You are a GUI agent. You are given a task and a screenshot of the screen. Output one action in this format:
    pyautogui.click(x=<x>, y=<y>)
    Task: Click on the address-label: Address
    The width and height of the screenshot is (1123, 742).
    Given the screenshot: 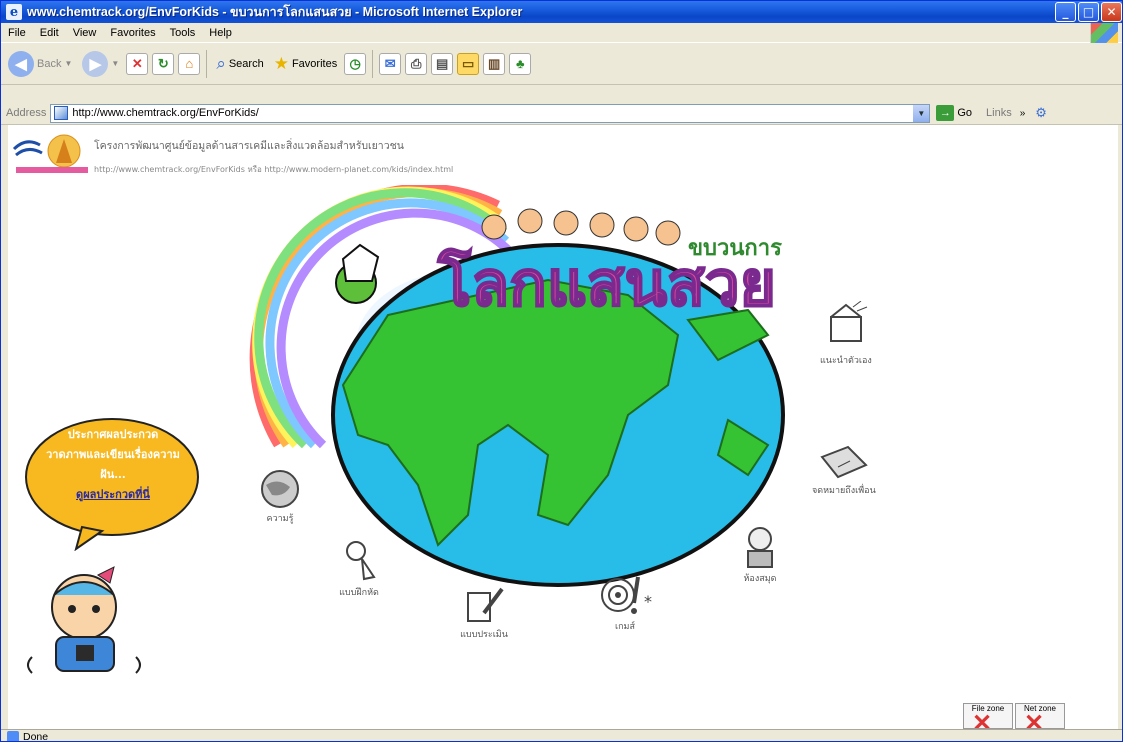 What is the action you would take?
    pyautogui.click(x=26, y=113)
    